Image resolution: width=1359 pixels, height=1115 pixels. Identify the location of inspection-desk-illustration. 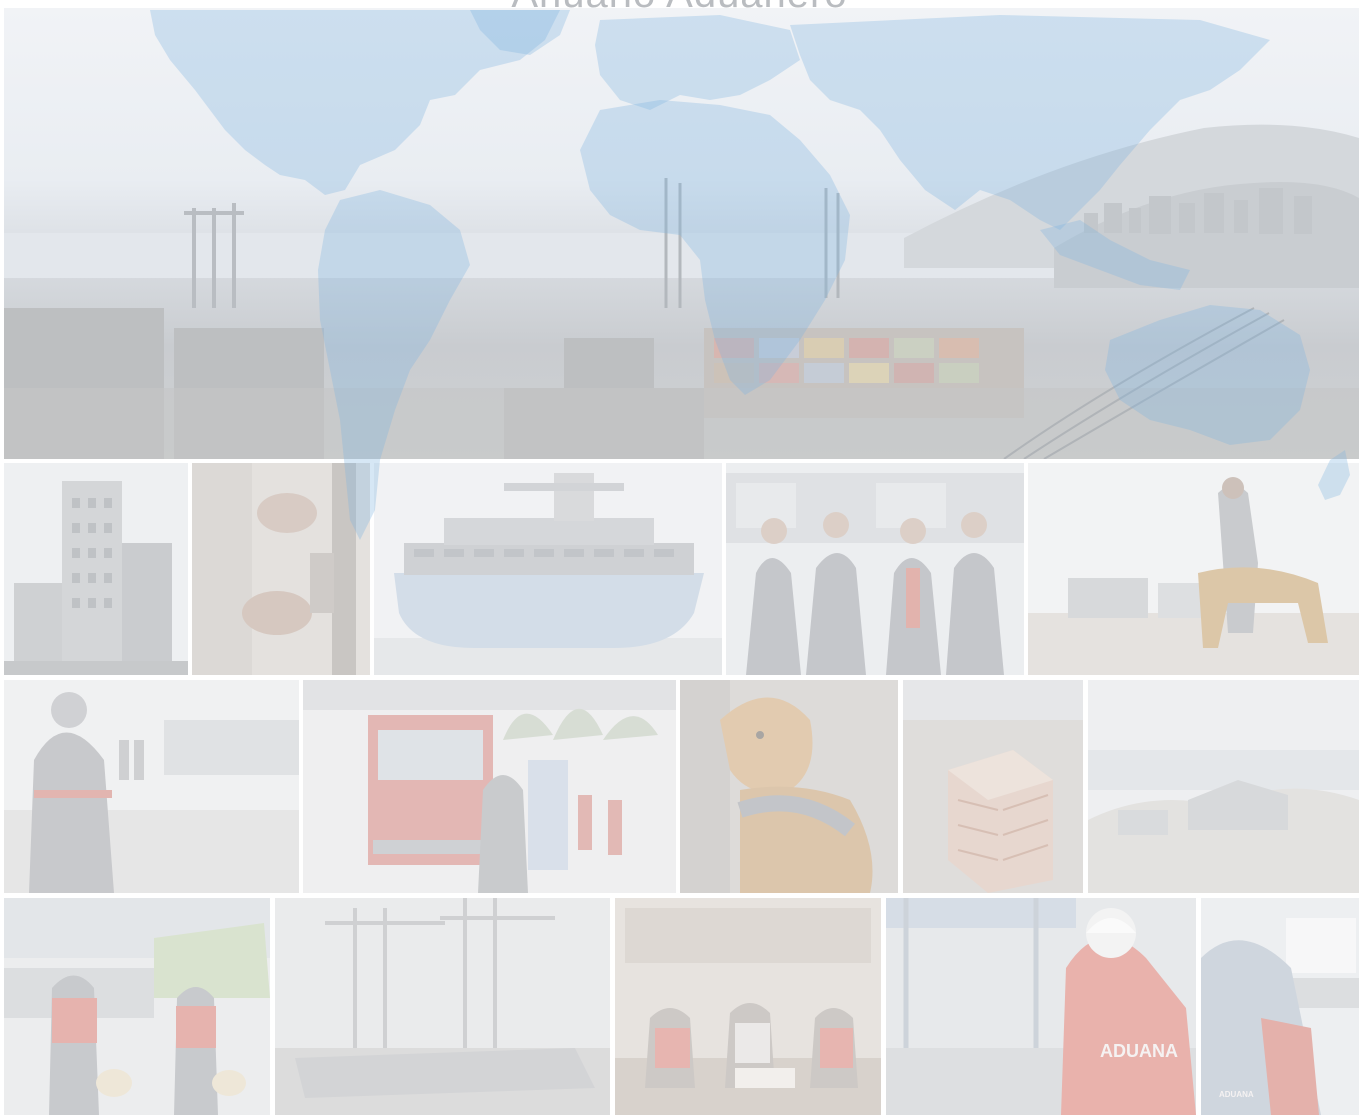
(748, 1006).